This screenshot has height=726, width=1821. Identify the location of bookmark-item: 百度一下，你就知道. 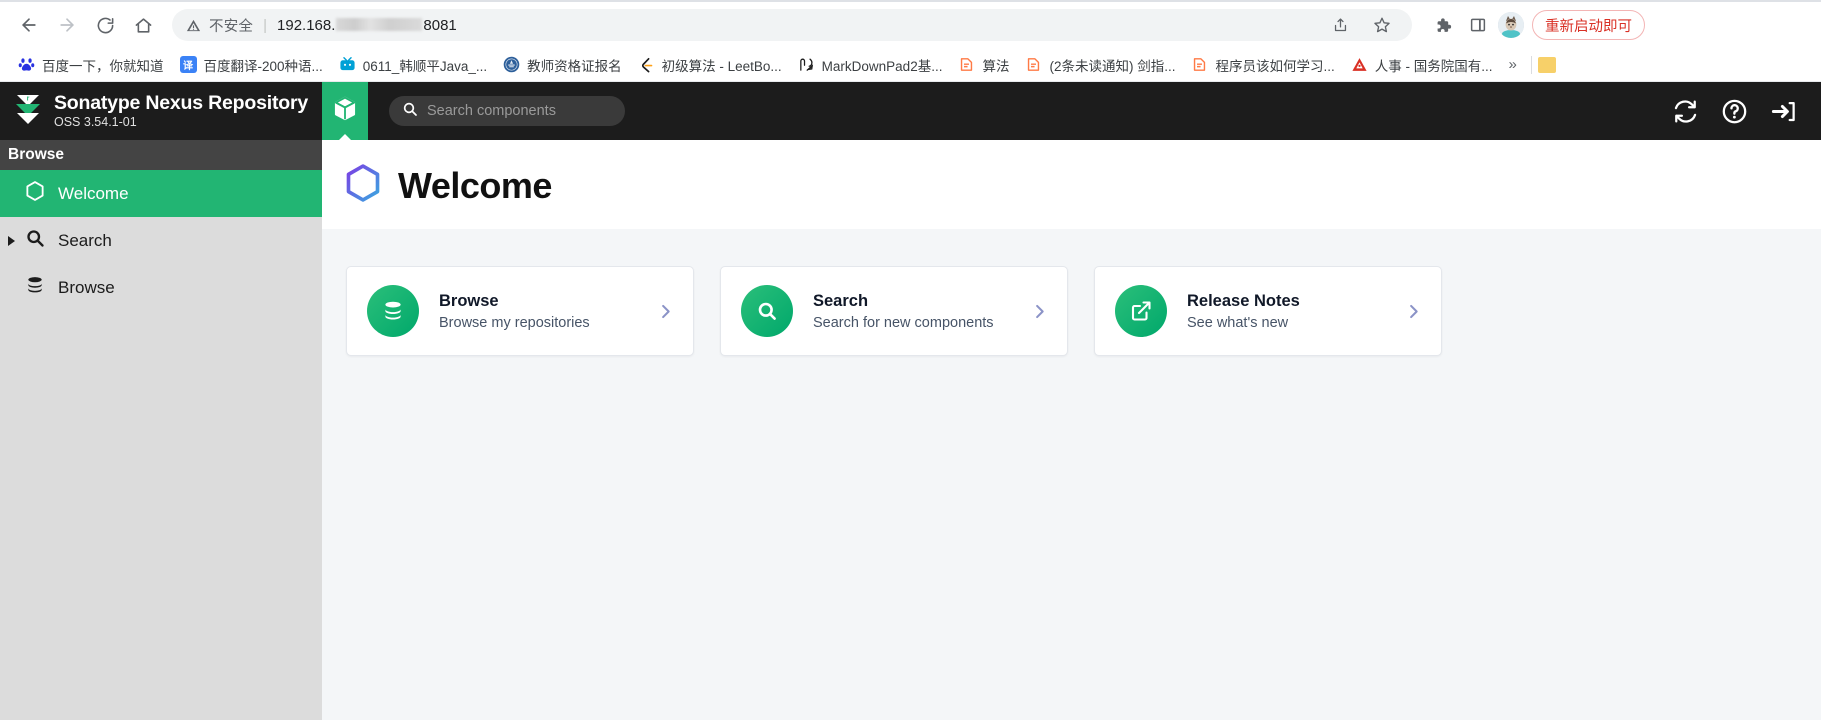
(91, 65).